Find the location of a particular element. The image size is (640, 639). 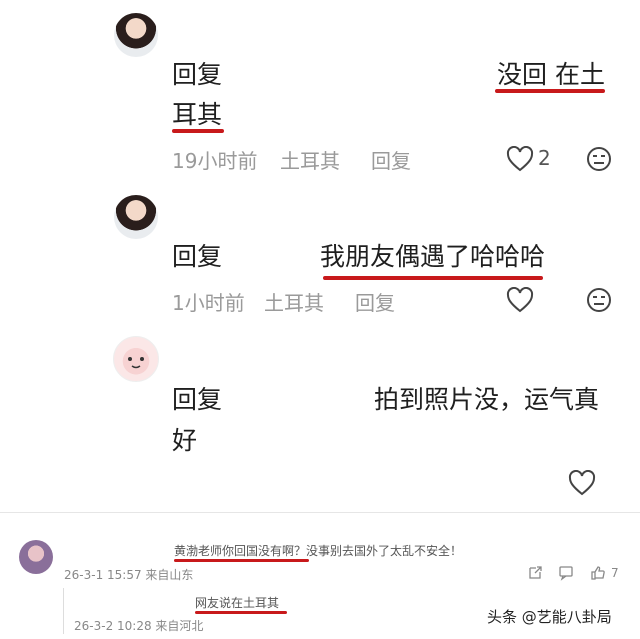

comment-text: 没回 在土 is located at coordinates (551, 74).